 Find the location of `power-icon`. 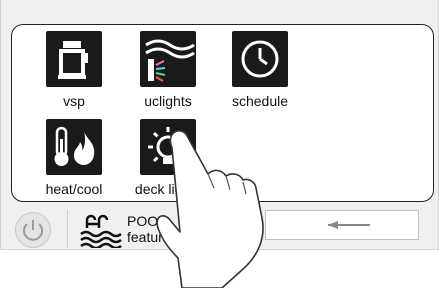

power-icon is located at coordinates (33, 230).